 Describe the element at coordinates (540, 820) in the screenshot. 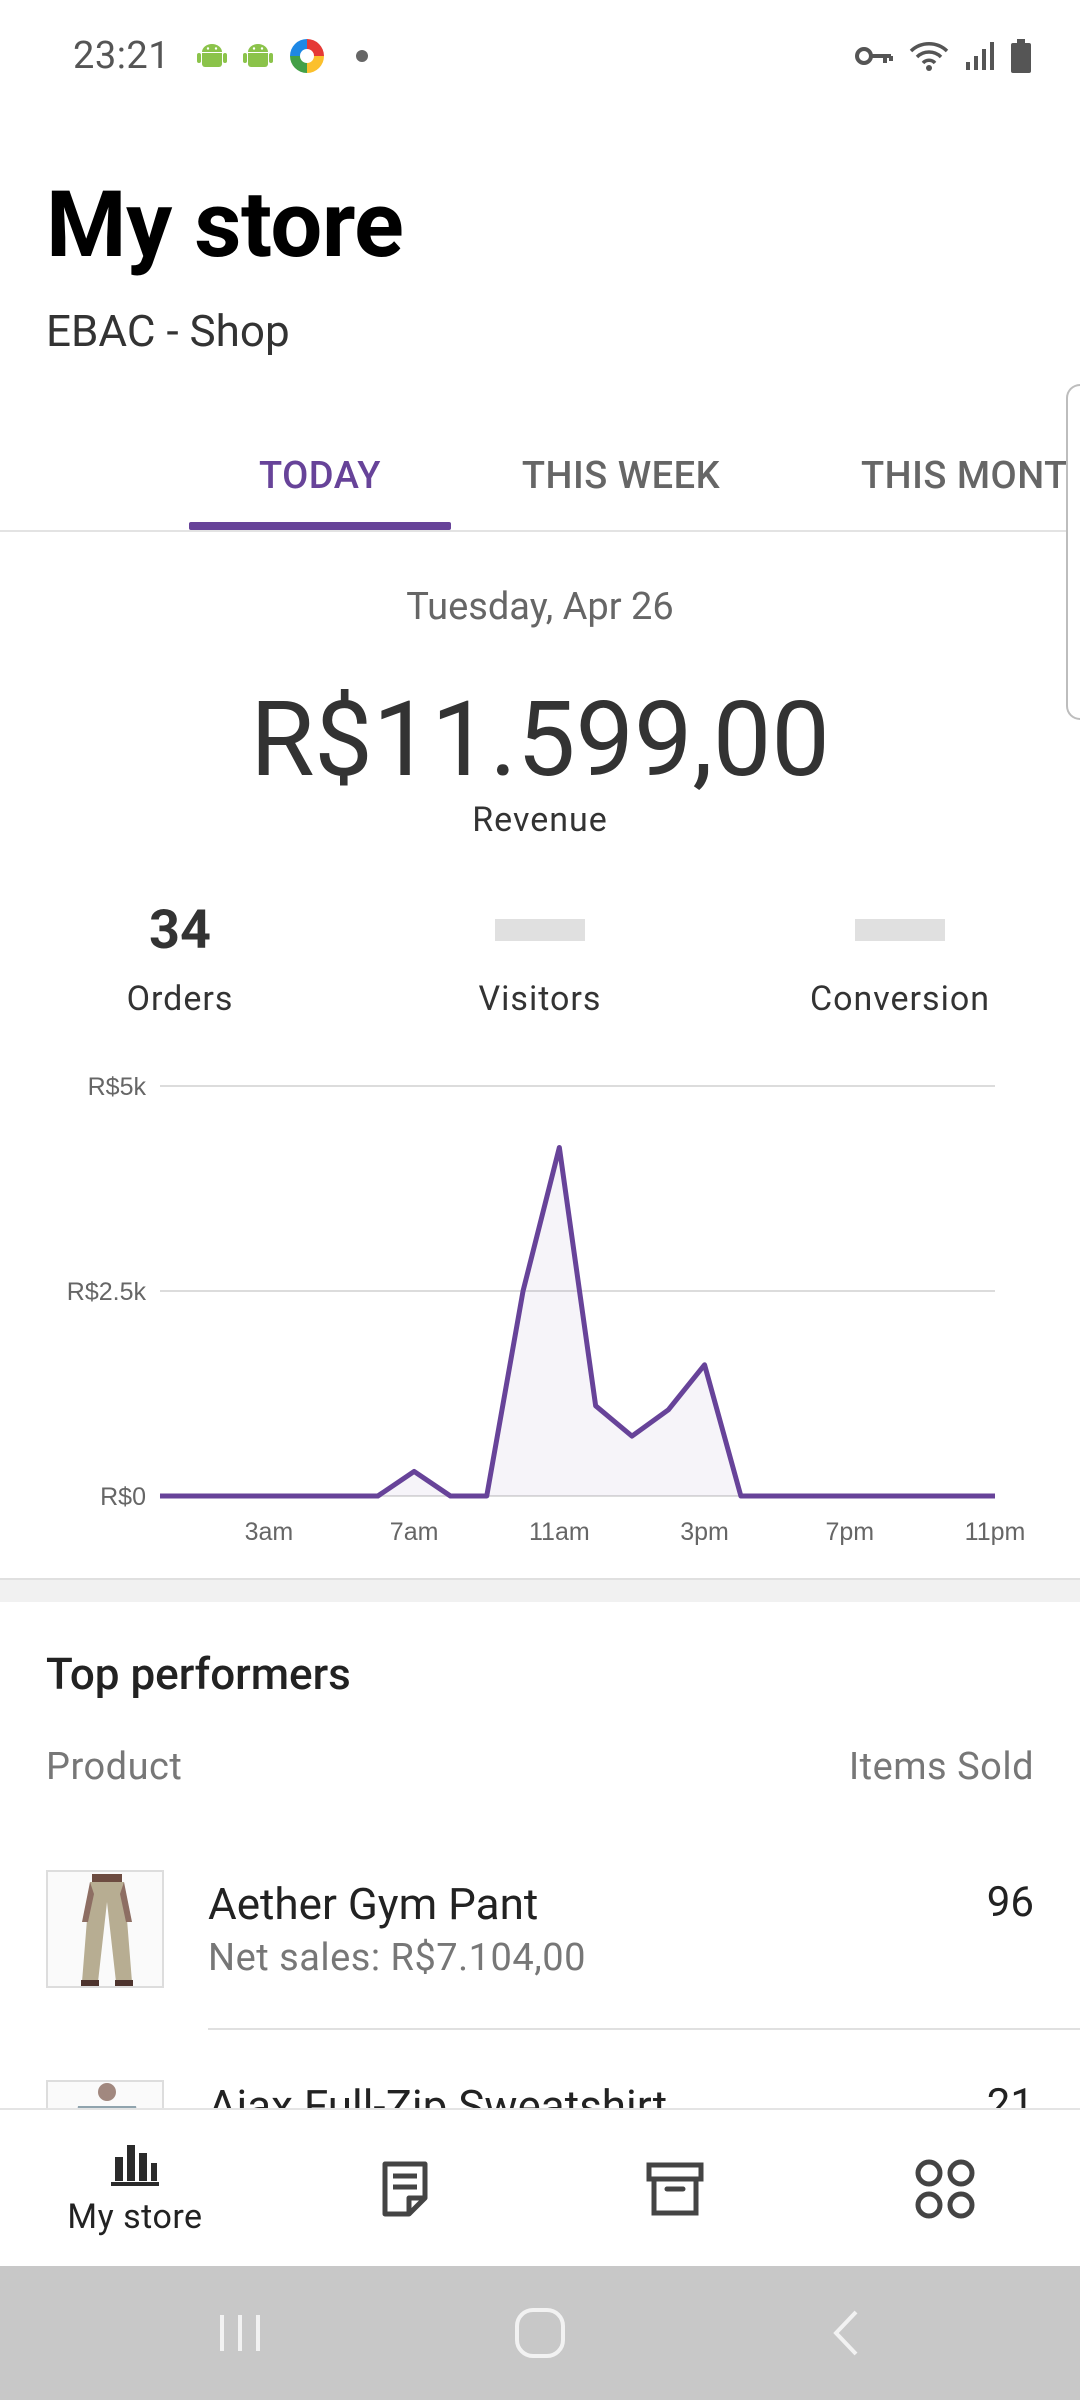

I see `revenue-label: Revenue` at that location.